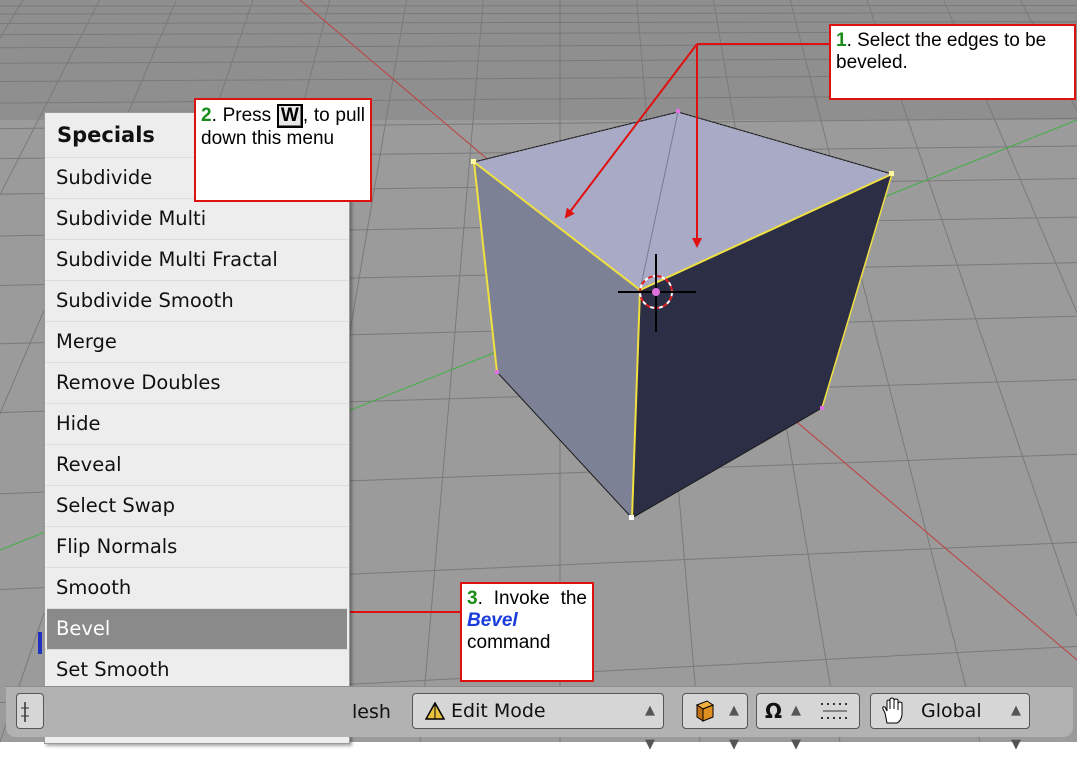  Describe the element at coordinates (492, 620) in the screenshot. I see `callout-keyword: Bevel` at that location.